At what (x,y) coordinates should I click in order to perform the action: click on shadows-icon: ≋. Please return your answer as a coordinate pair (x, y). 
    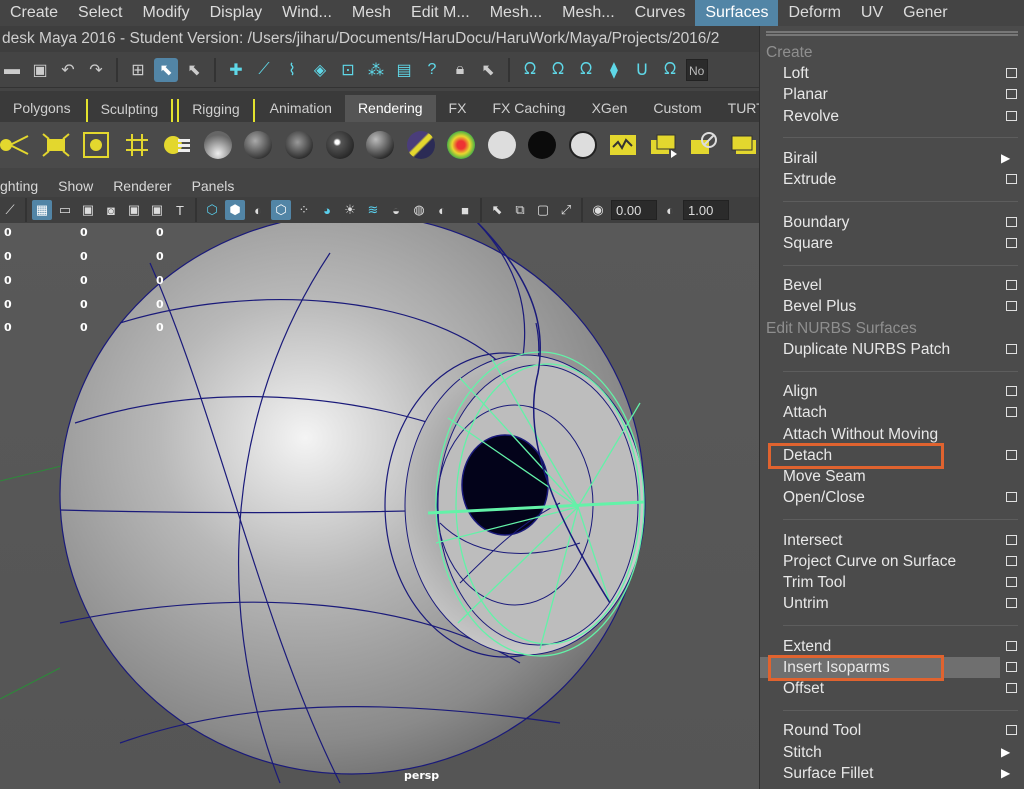
    Looking at the image, I should click on (373, 210).